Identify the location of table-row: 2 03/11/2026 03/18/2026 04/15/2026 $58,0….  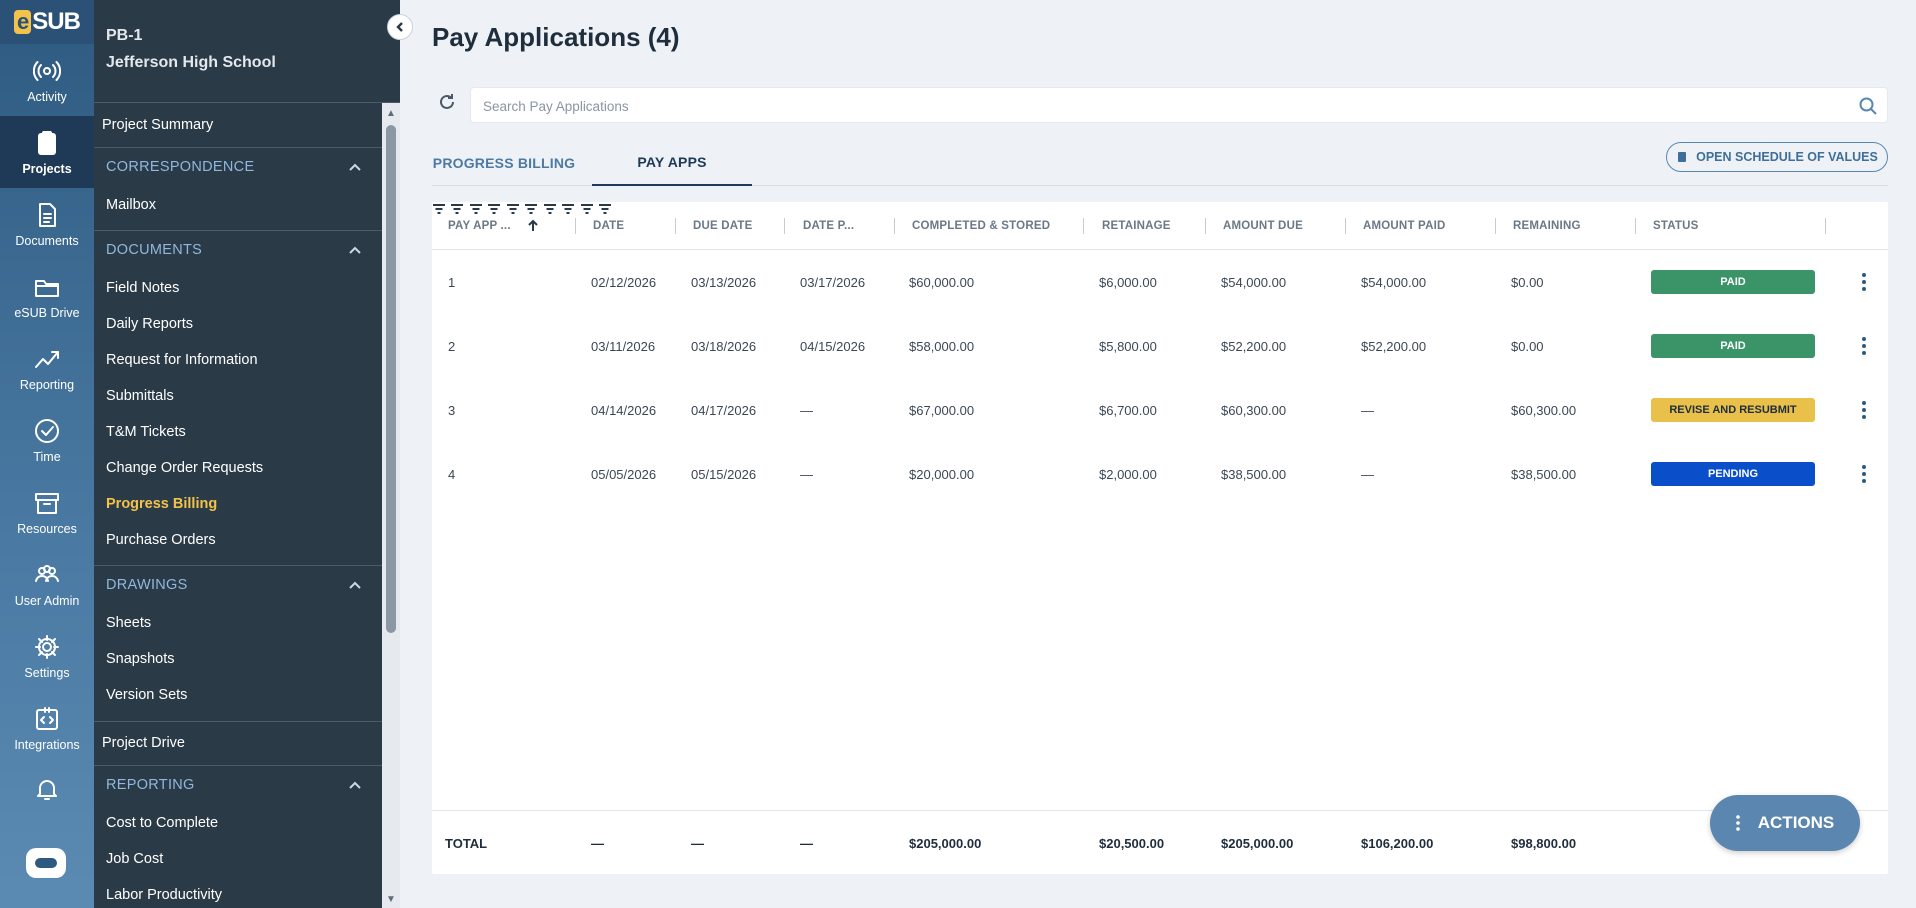
(1160, 346).